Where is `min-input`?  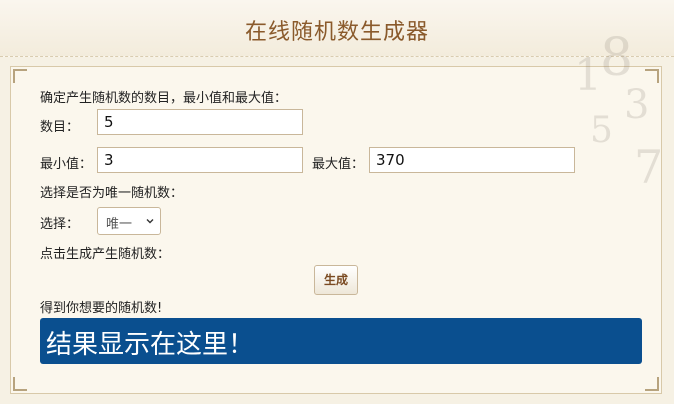 min-input is located at coordinates (200, 160).